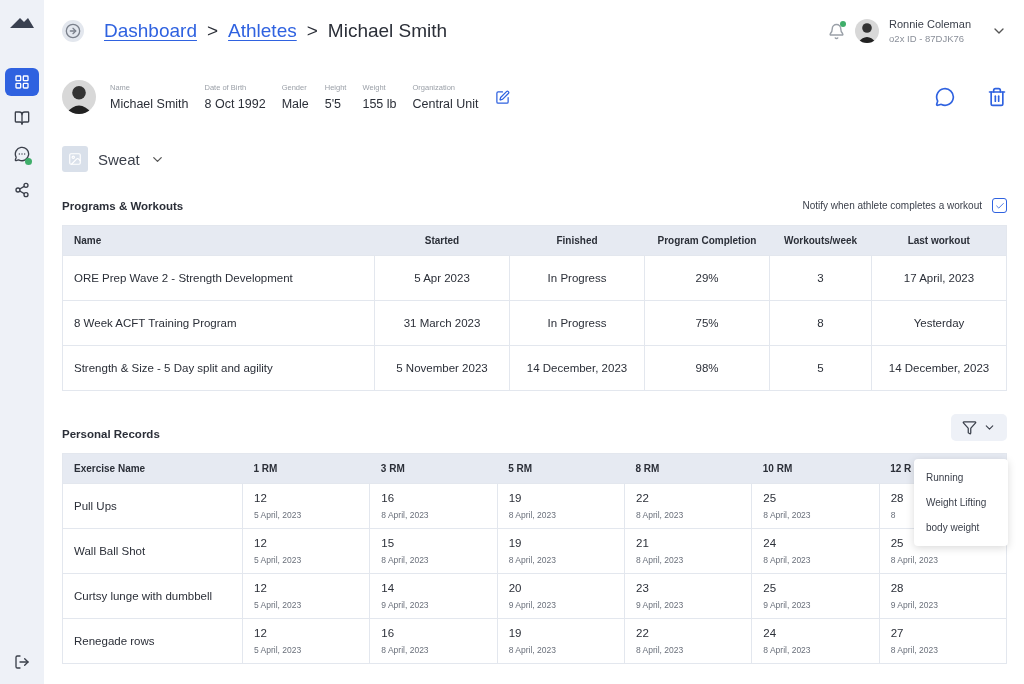  What do you see at coordinates (707, 240) in the screenshot?
I see `column-header: Program Completion` at bounding box center [707, 240].